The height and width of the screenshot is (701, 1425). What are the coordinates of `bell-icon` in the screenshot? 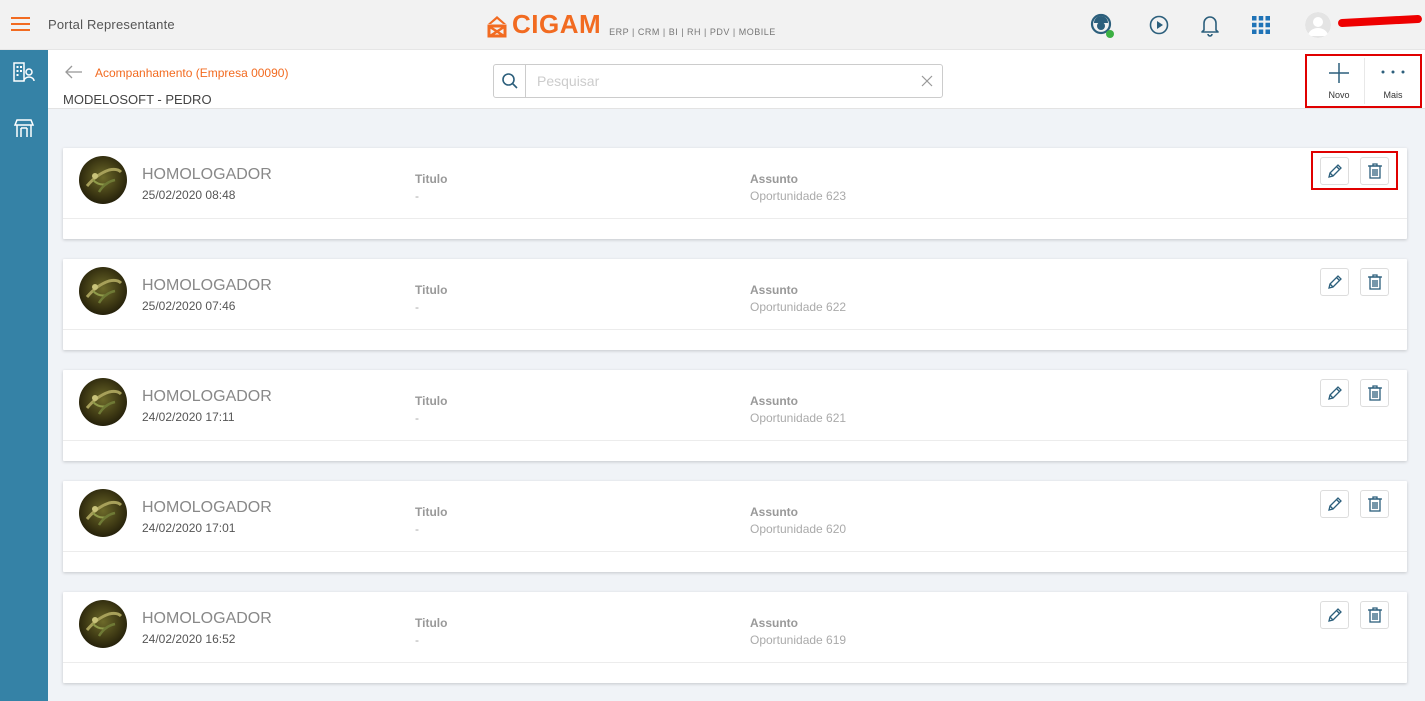 It's located at (1210, 25).